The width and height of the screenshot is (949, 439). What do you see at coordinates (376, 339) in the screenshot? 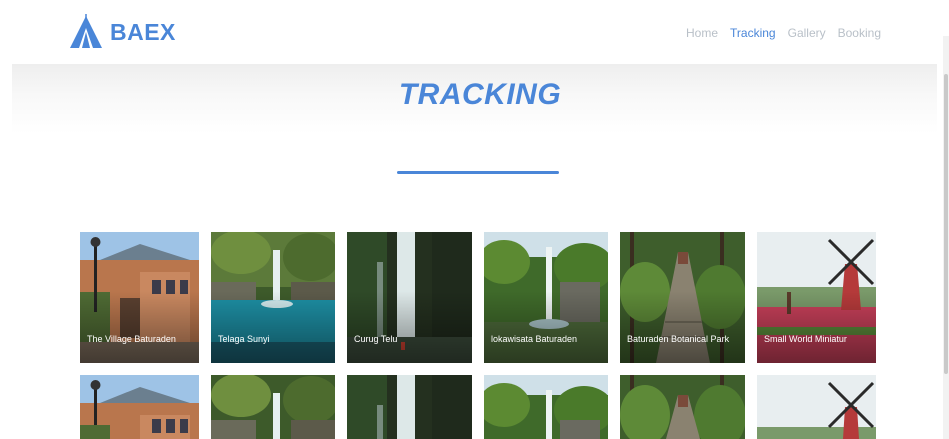
I see `card-label: Curug Telu` at bounding box center [376, 339].